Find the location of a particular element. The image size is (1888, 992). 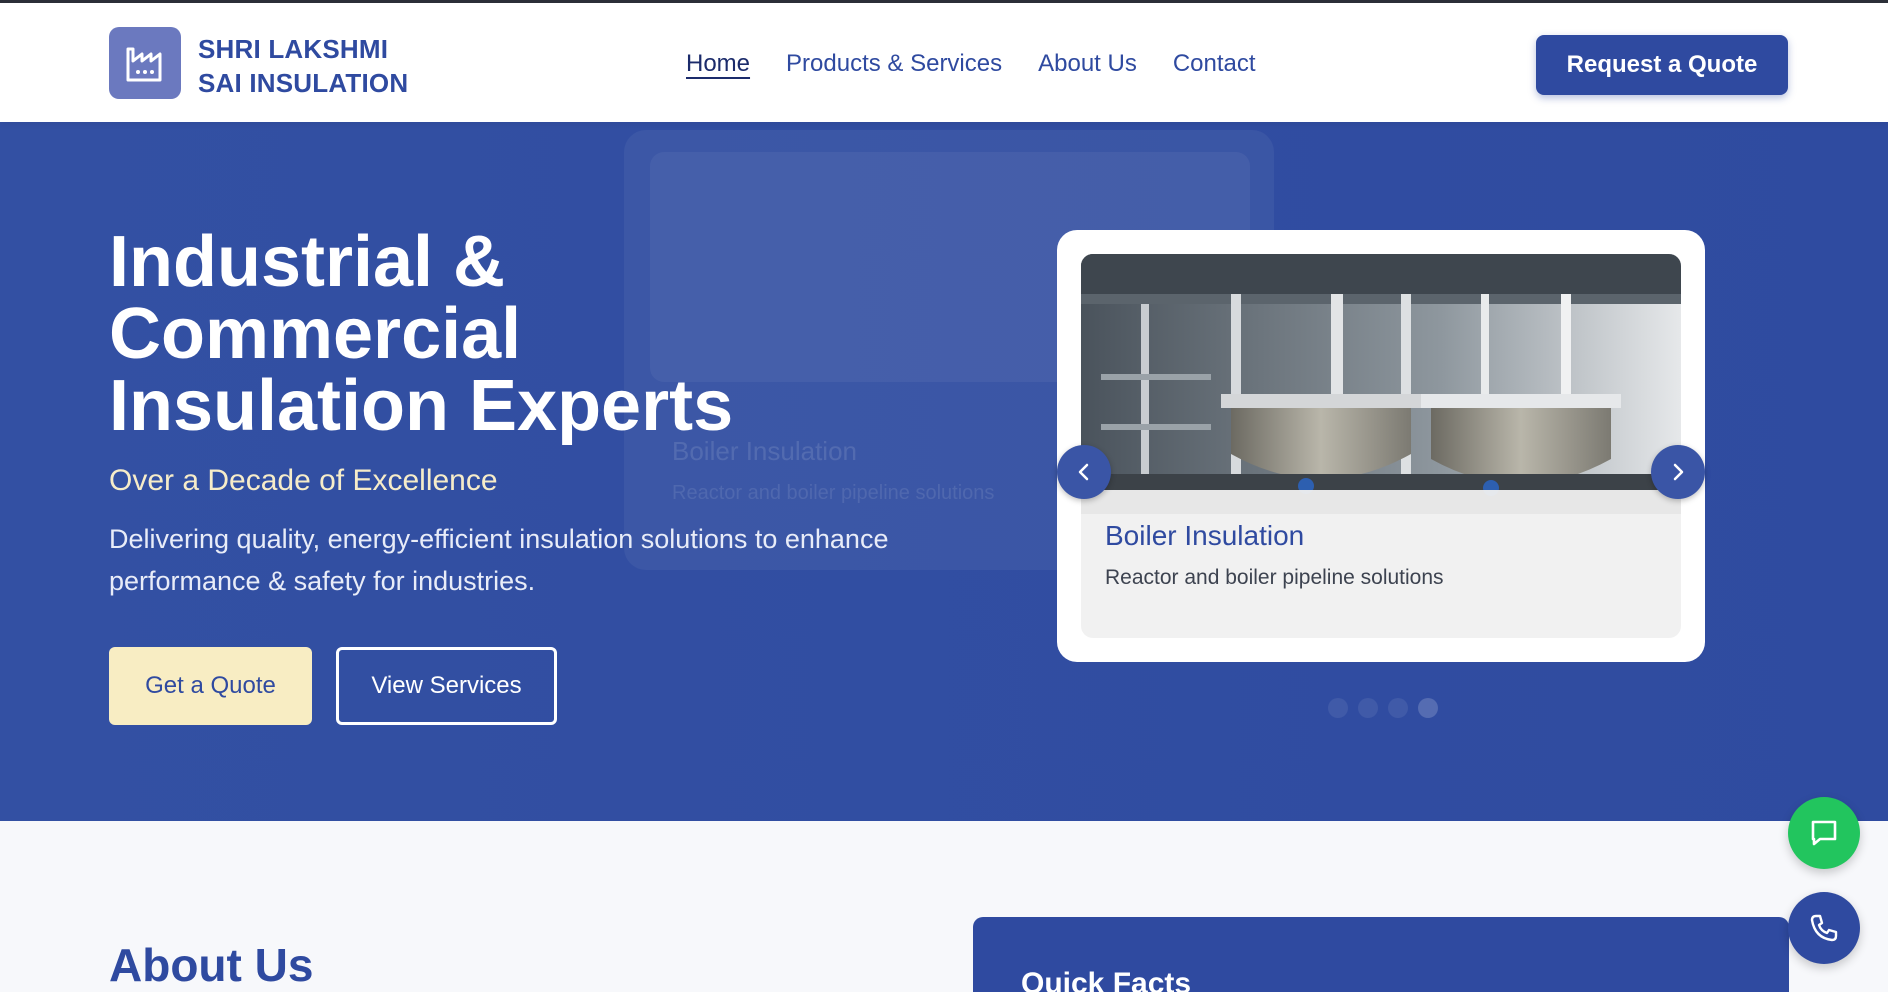

carousel-next-button is located at coordinates (1678, 472).